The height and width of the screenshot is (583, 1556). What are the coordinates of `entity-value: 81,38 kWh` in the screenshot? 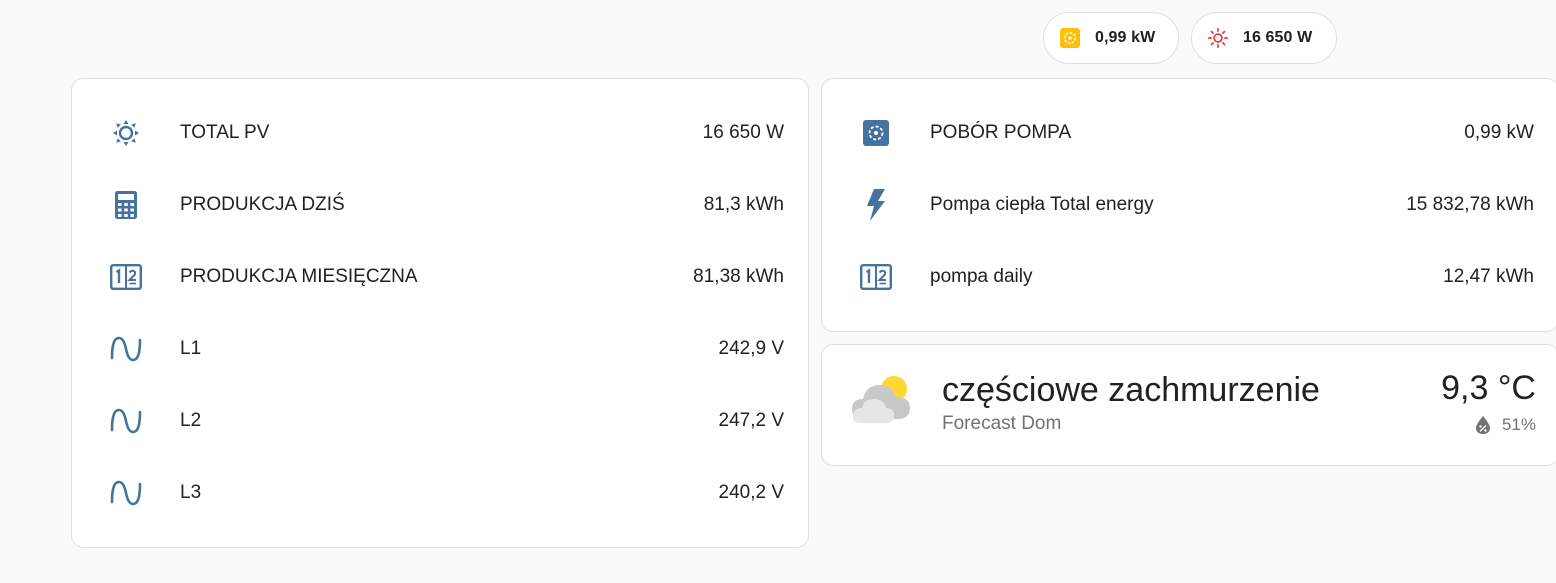 It's located at (738, 276).